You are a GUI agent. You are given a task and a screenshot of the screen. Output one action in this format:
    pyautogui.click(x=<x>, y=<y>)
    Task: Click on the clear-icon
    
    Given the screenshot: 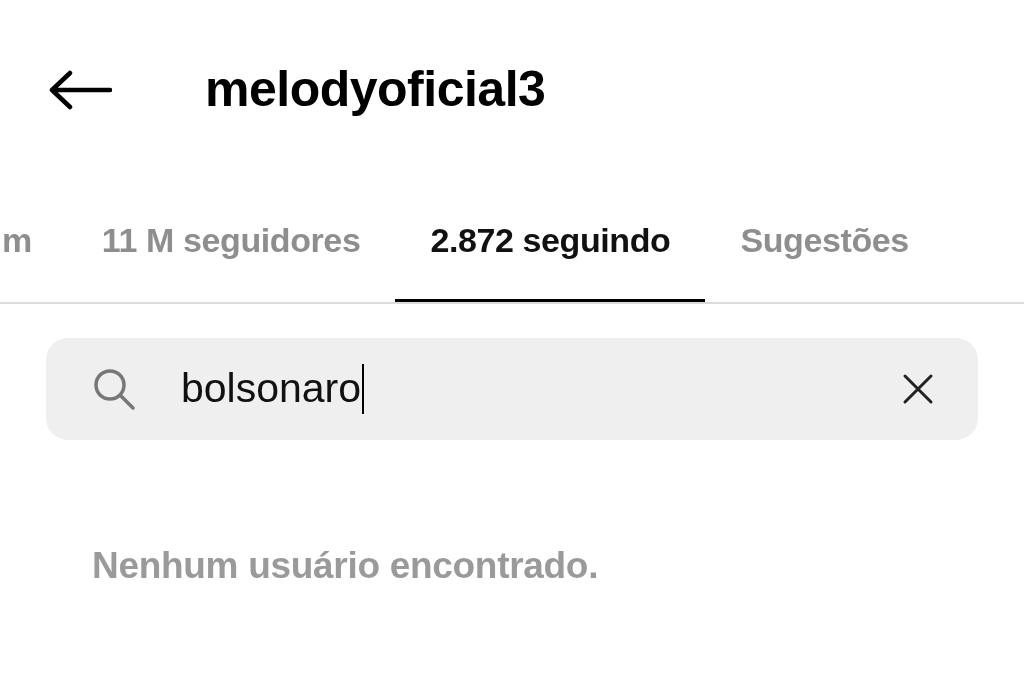 What is the action you would take?
    pyautogui.click(x=918, y=389)
    